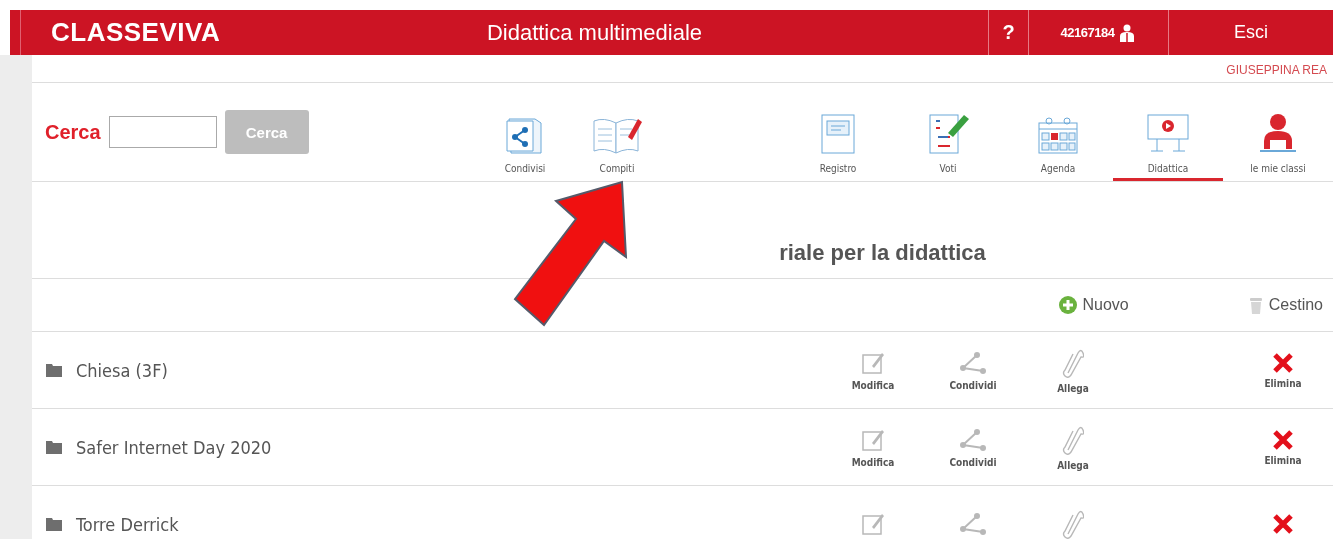 Image resolution: width=1341 pixels, height=539 pixels. What do you see at coordinates (1067, 305) in the screenshot?
I see `plus-icon` at bounding box center [1067, 305].